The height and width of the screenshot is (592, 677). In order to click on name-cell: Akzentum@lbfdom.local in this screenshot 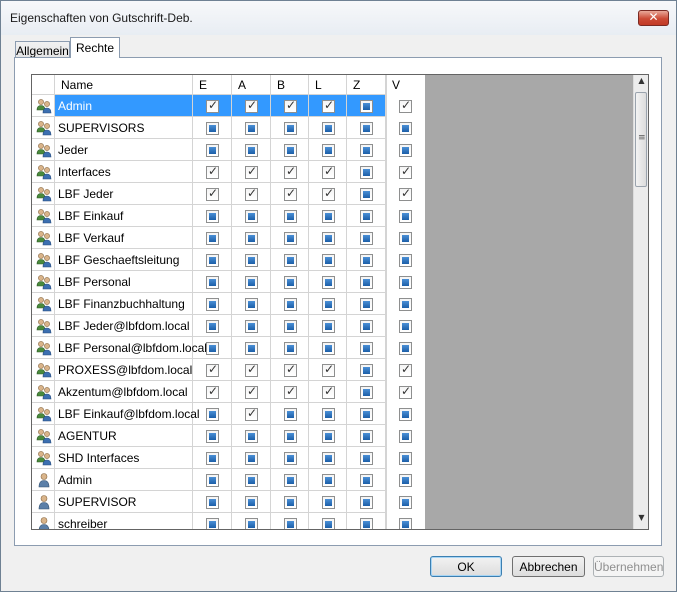, I will do `click(124, 392)`.